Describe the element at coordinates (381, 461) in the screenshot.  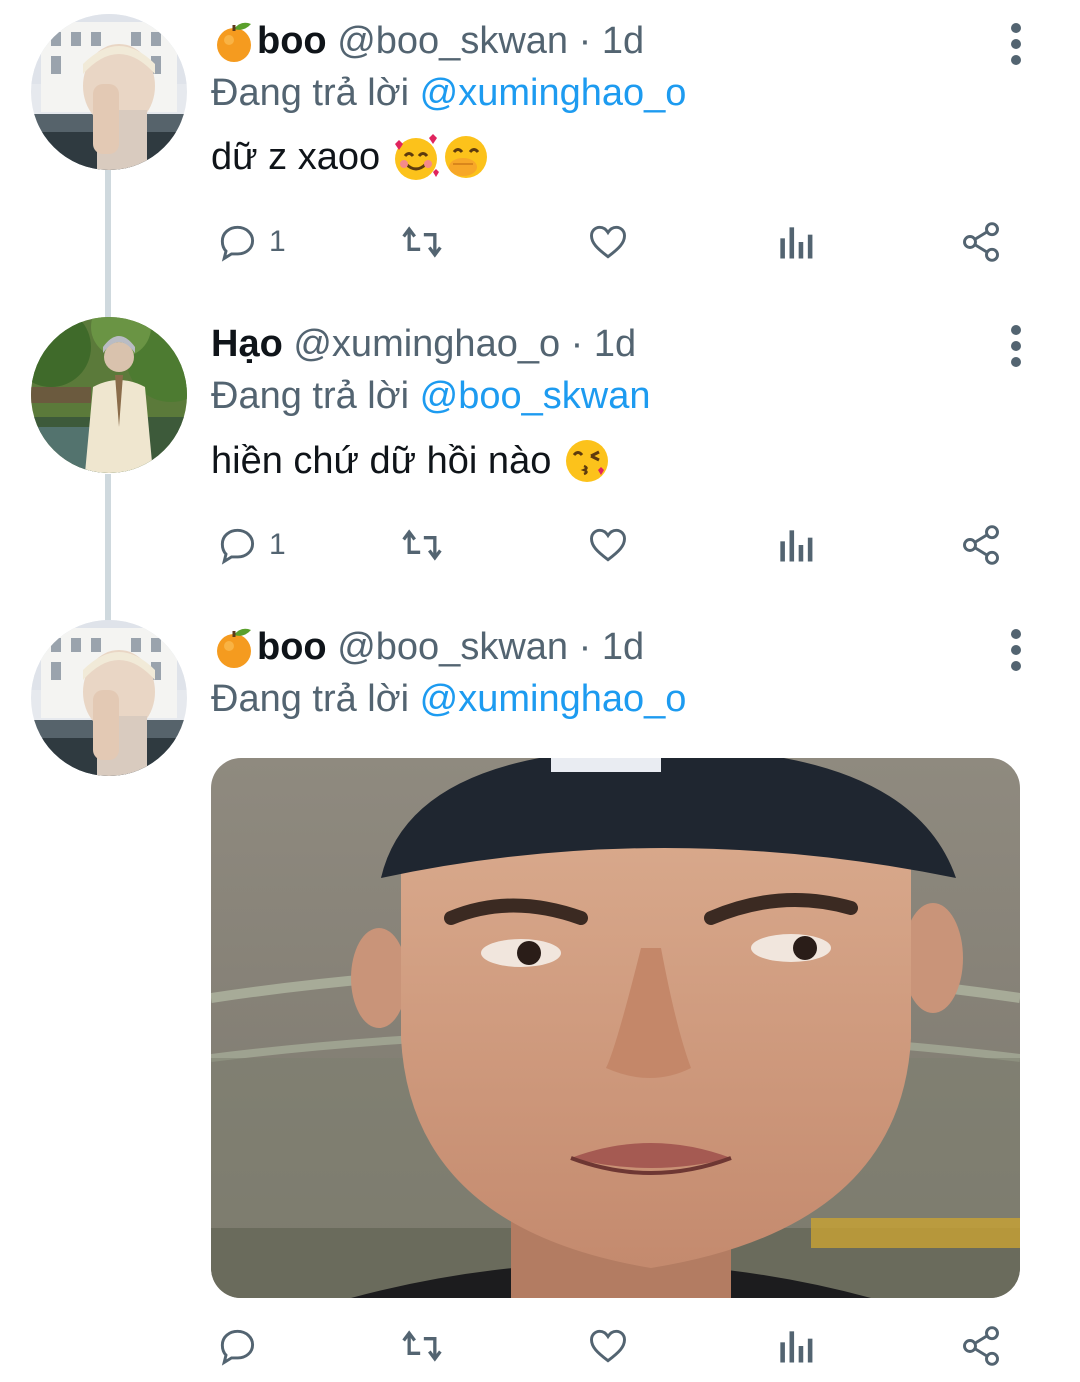
I see `tweet-text-content: hiền chứ dữ hồi nào` at that location.